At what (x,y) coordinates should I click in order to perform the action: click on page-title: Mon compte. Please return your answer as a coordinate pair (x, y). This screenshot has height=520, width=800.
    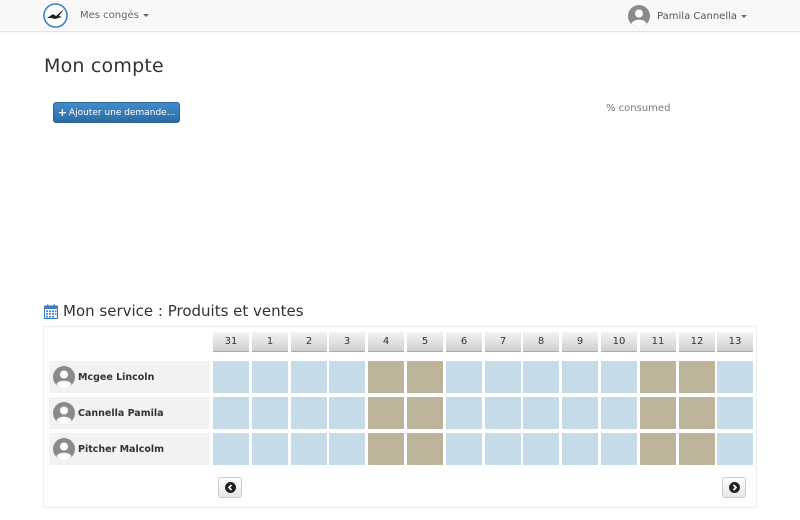
    Looking at the image, I should click on (104, 66).